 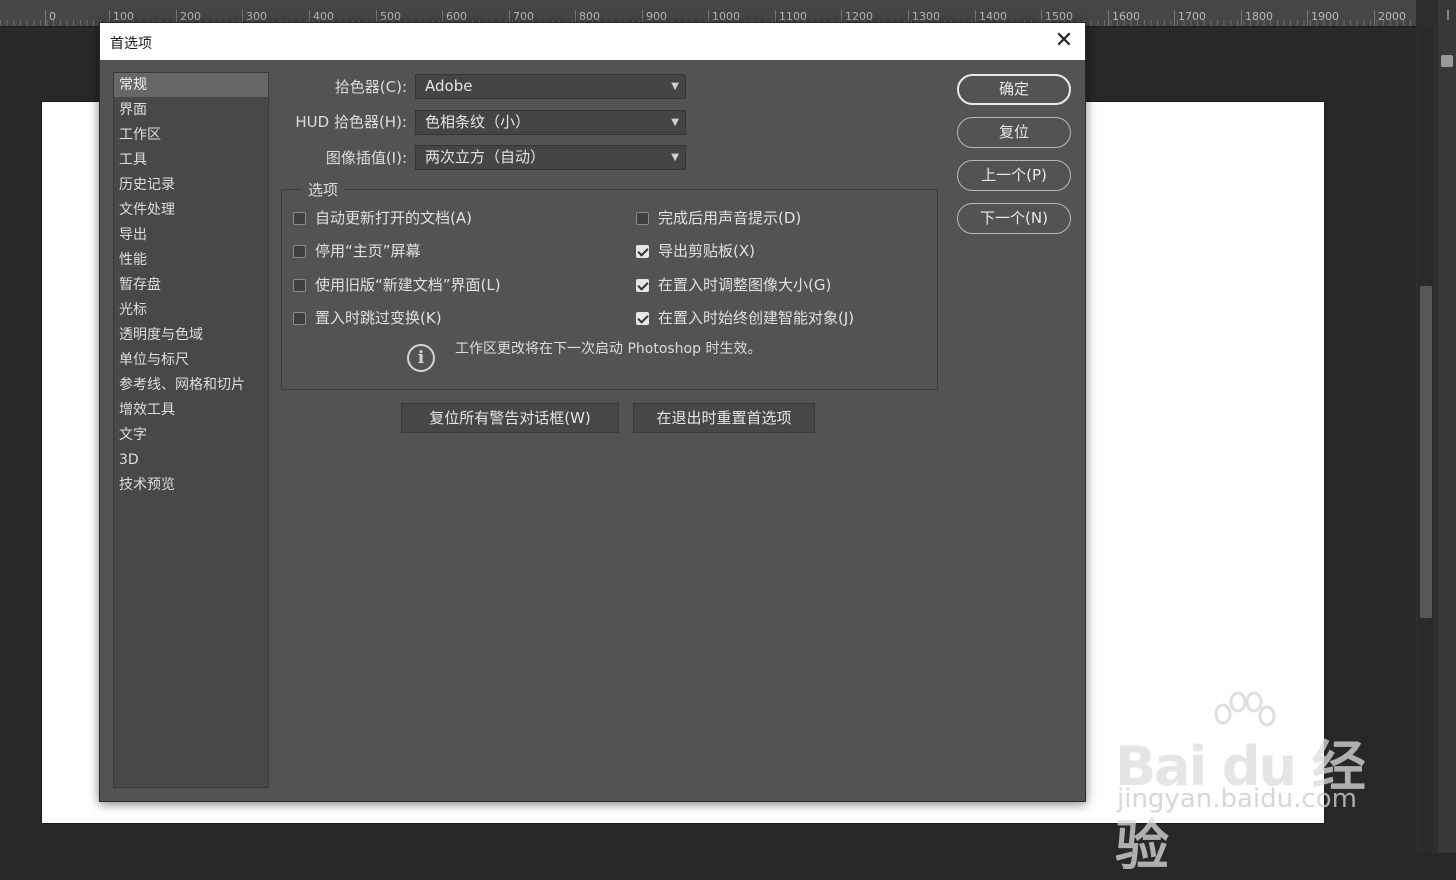 What do you see at coordinates (1190, 18) in the screenshot?
I see `ruler-tick: 1700` at bounding box center [1190, 18].